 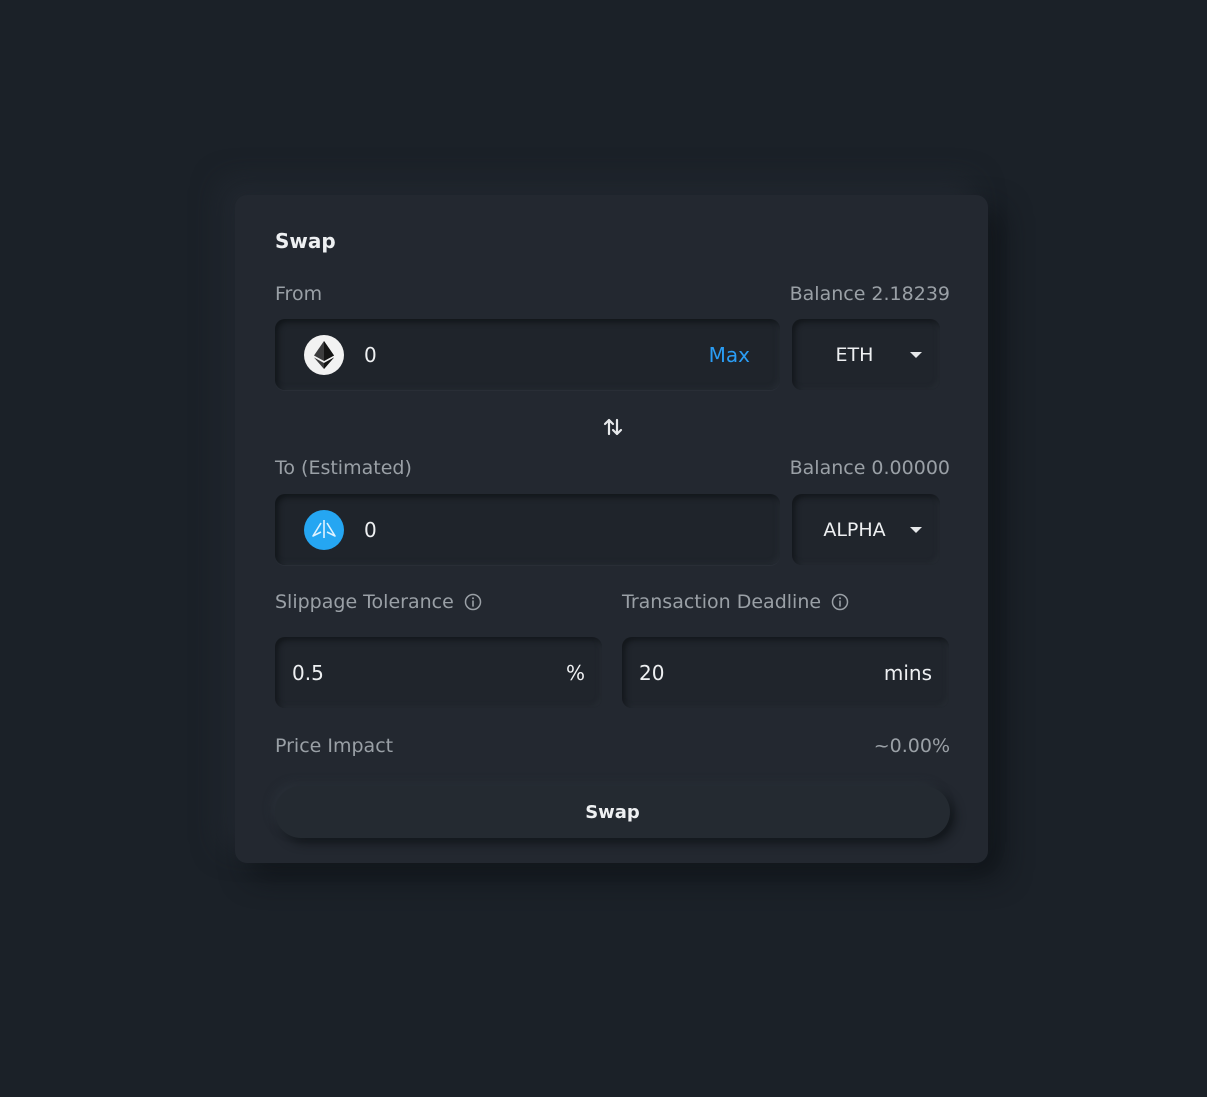 What do you see at coordinates (869, 294) in the screenshot?
I see `from-balance: Balance 2.18239` at bounding box center [869, 294].